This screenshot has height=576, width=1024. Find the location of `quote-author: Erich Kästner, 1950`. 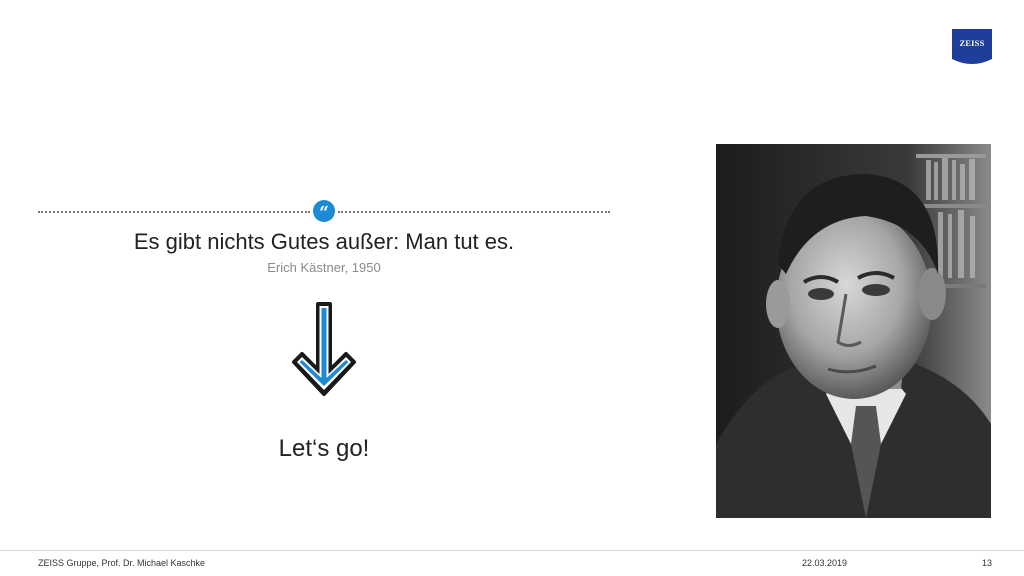

quote-author: Erich Kästner, 1950 is located at coordinates (324, 267).